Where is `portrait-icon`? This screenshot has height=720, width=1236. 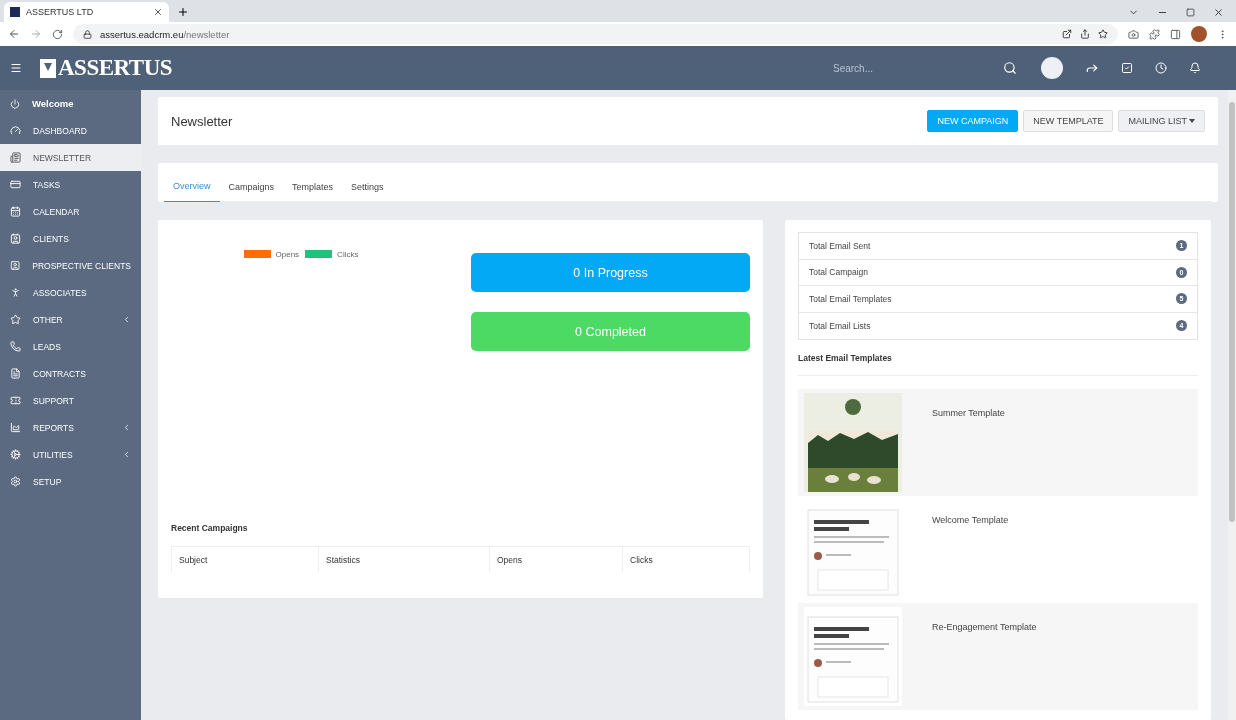
portrait-icon is located at coordinates (15, 265).